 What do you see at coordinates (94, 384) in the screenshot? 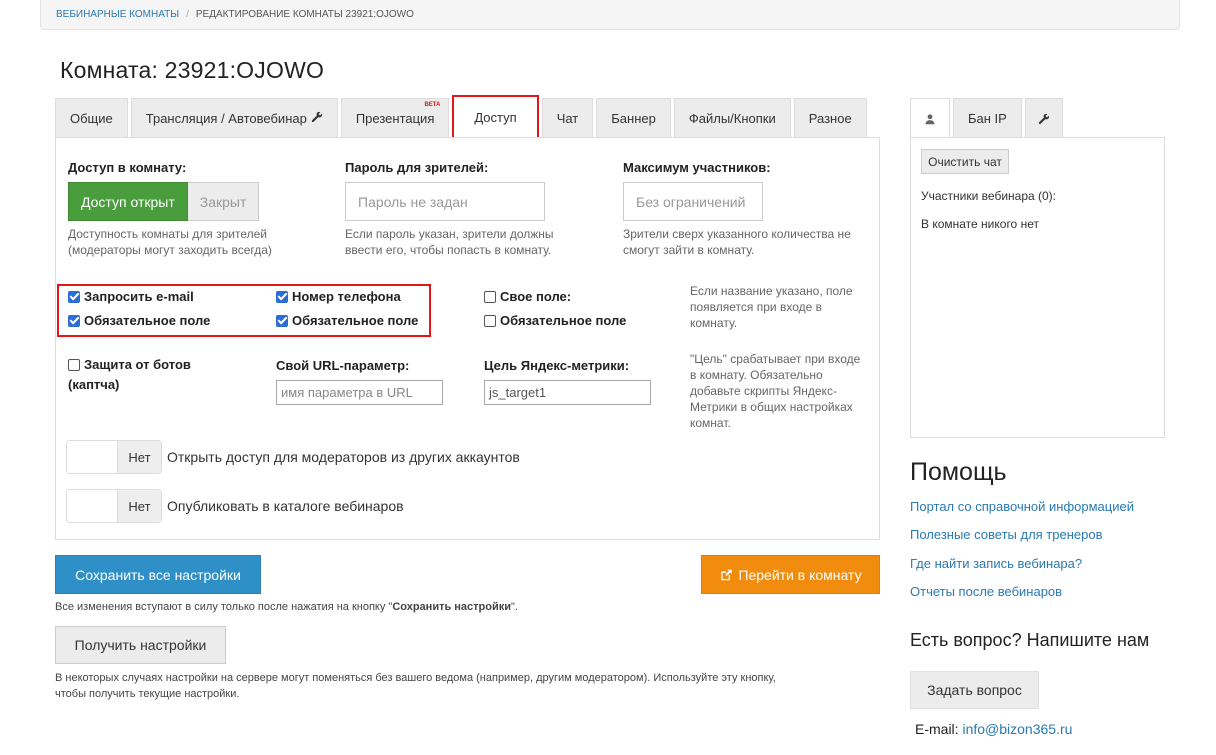
I see `captcha-label-line2: (каптча)` at bounding box center [94, 384].